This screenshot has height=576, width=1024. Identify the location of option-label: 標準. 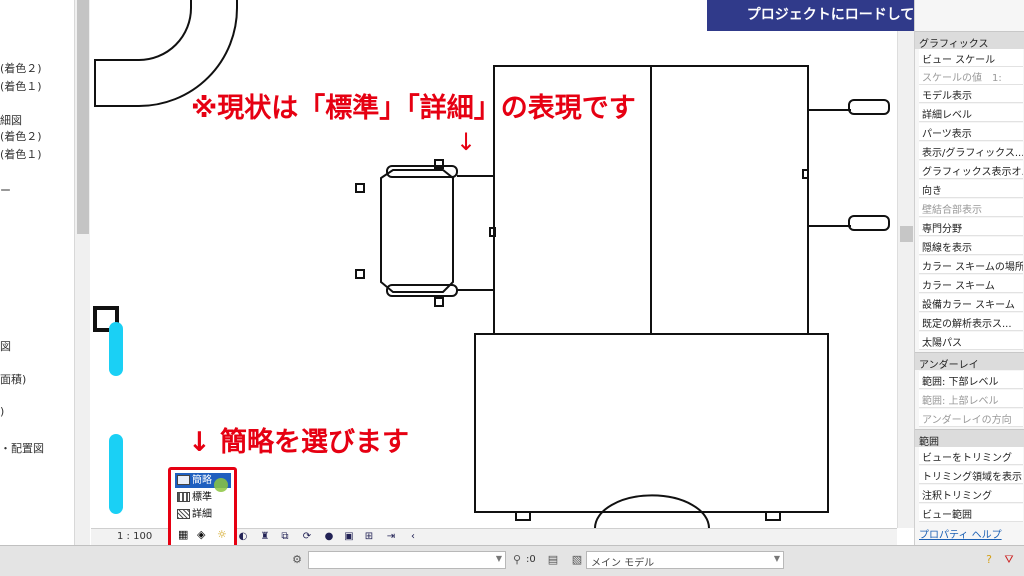
(202, 497).